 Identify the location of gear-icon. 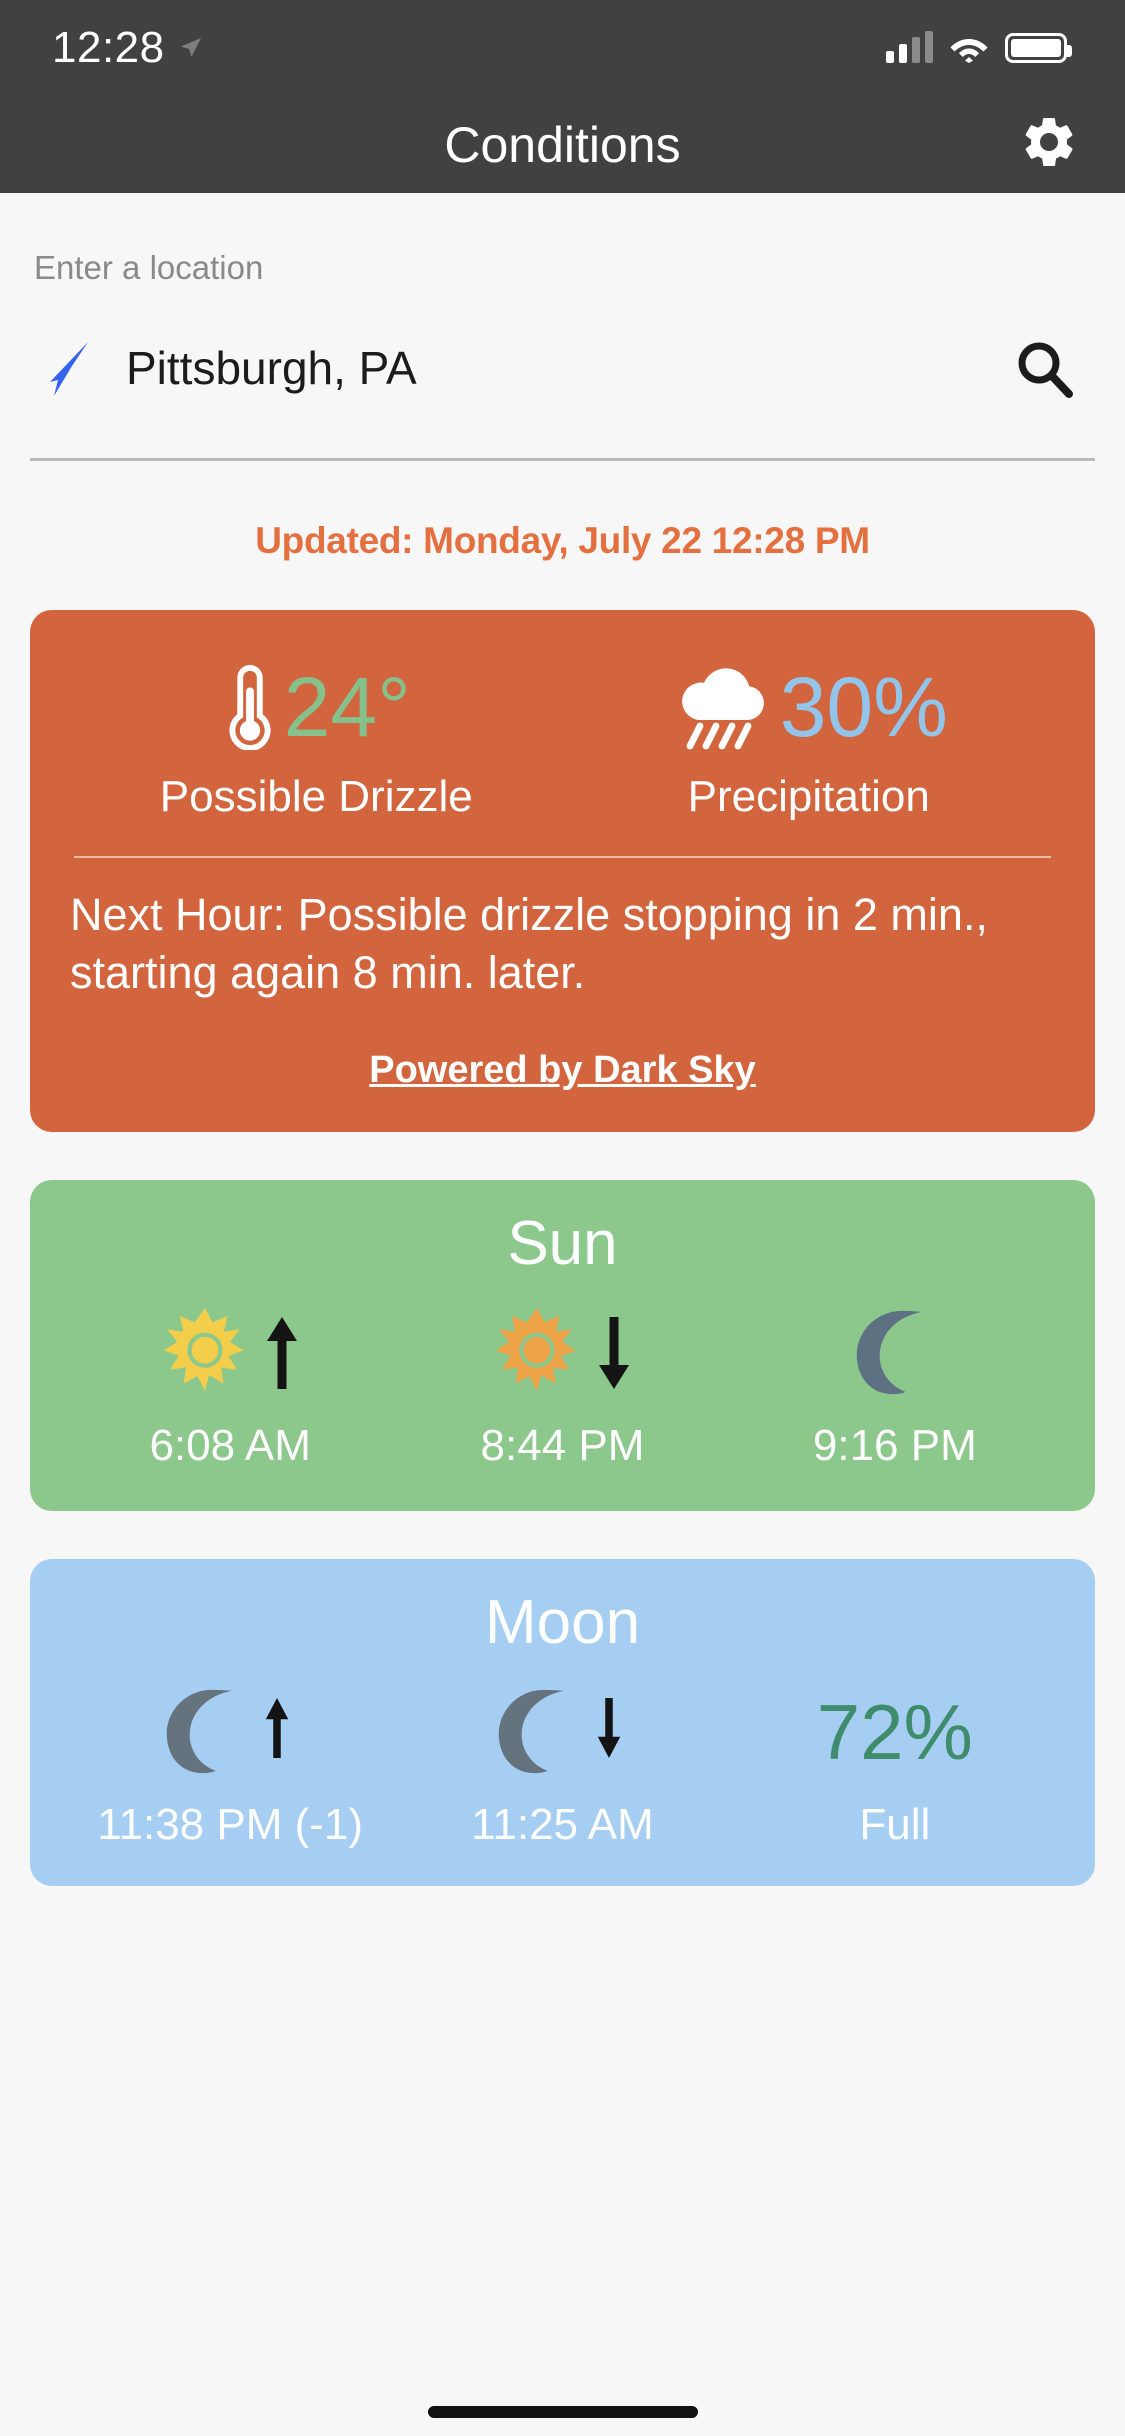
(1049, 144).